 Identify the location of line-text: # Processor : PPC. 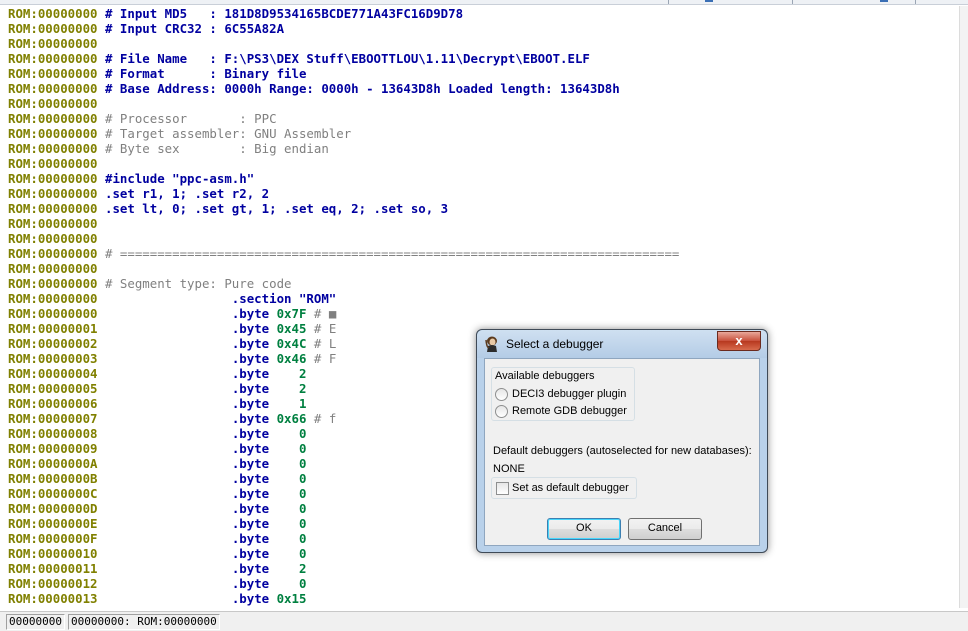
(187, 118).